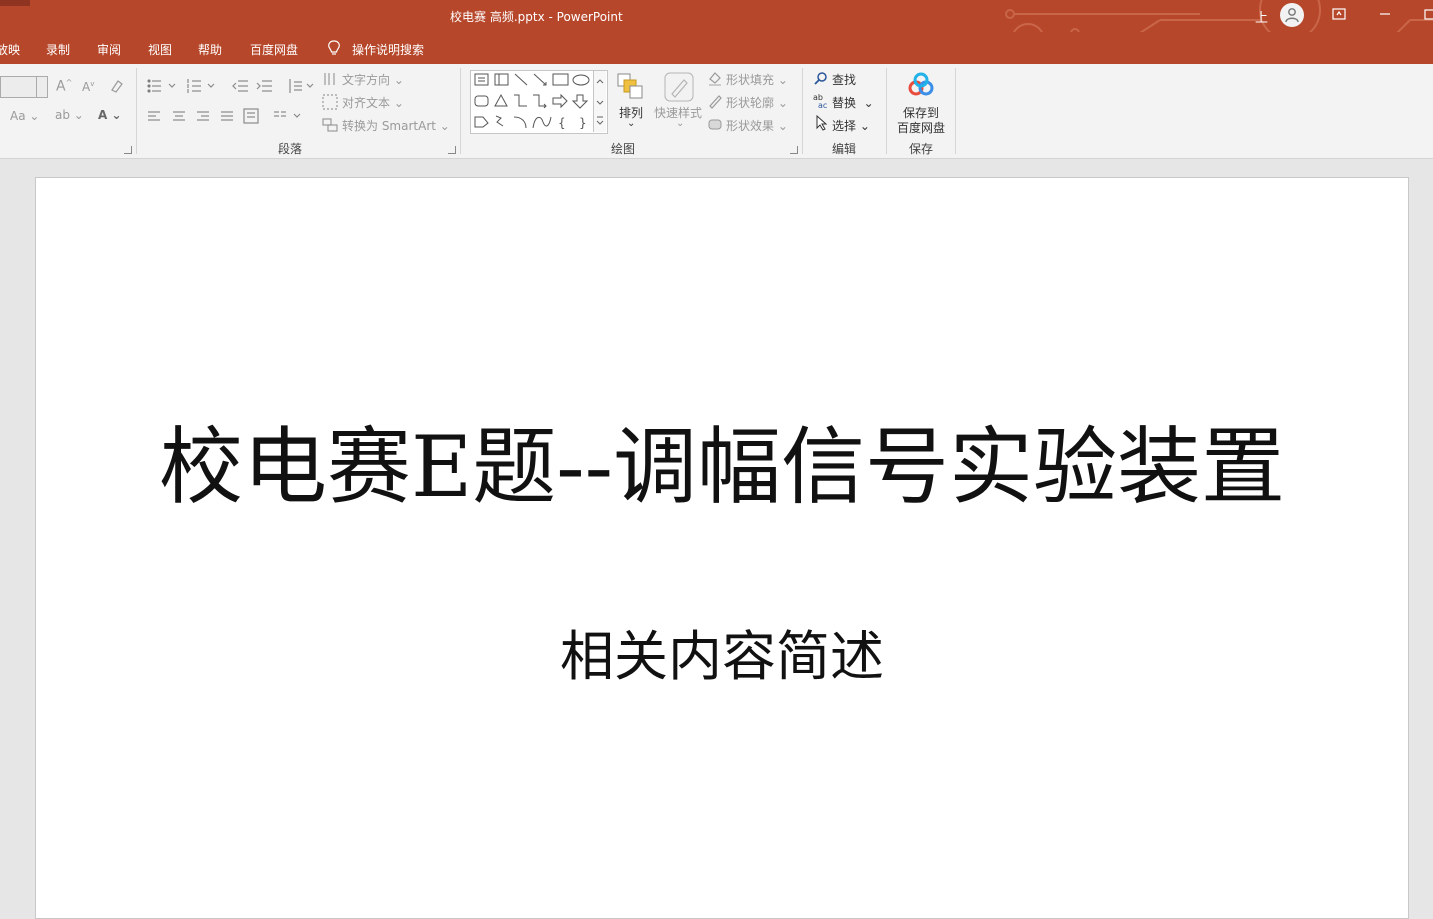 The width and height of the screenshot is (1433, 919). I want to click on replace-icon: abac, so click(821, 101).